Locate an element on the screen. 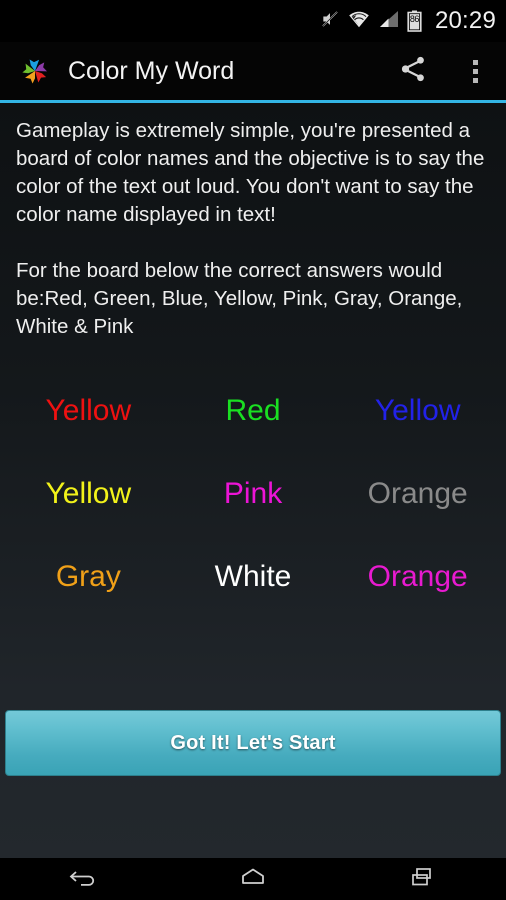 Image resolution: width=506 pixels, height=900 pixels. board-row: Yellow Red Yellow is located at coordinates (253, 410).